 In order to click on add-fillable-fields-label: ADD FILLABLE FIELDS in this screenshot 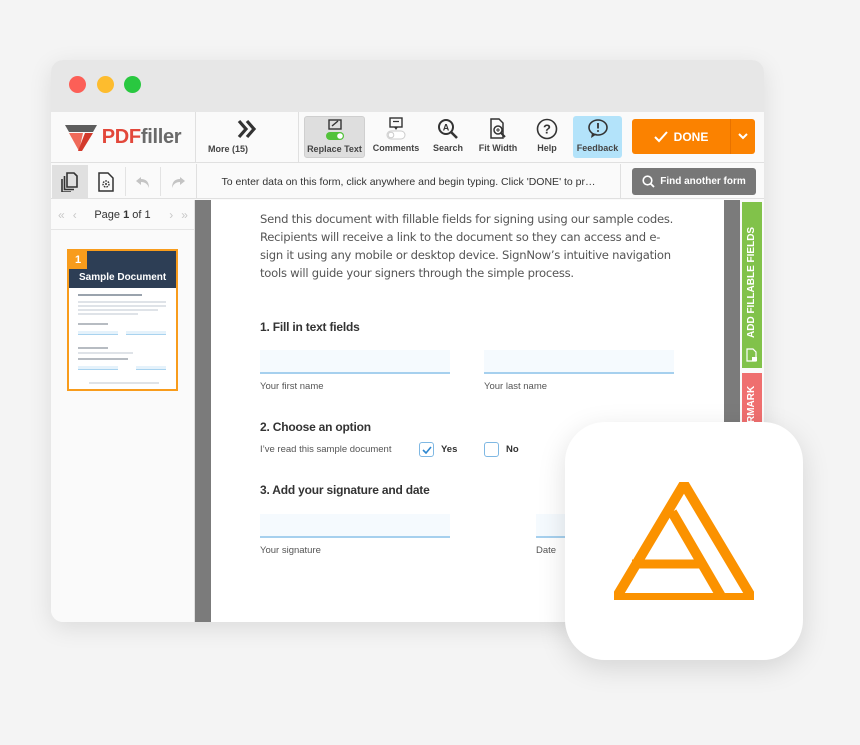, I will do `click(751, 282)`.